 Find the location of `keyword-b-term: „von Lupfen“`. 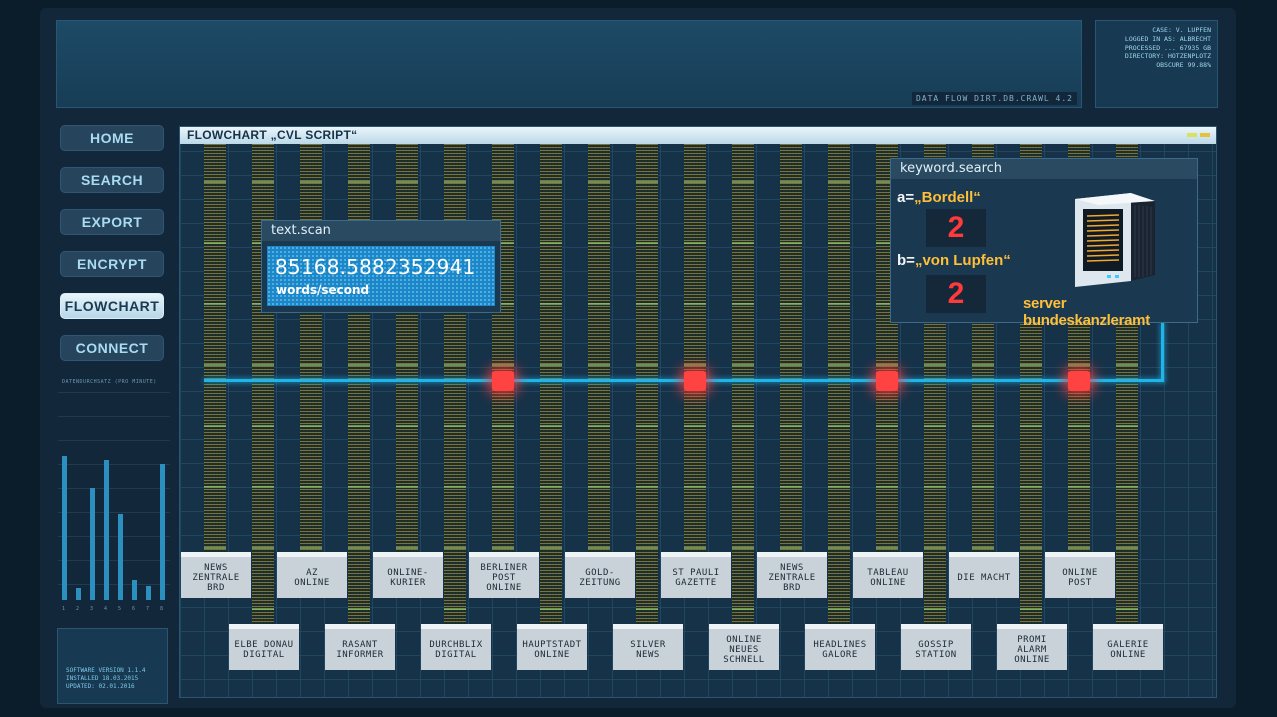

keyword-b-term: „von Lupfen“ is located at coordinates (962, 260).